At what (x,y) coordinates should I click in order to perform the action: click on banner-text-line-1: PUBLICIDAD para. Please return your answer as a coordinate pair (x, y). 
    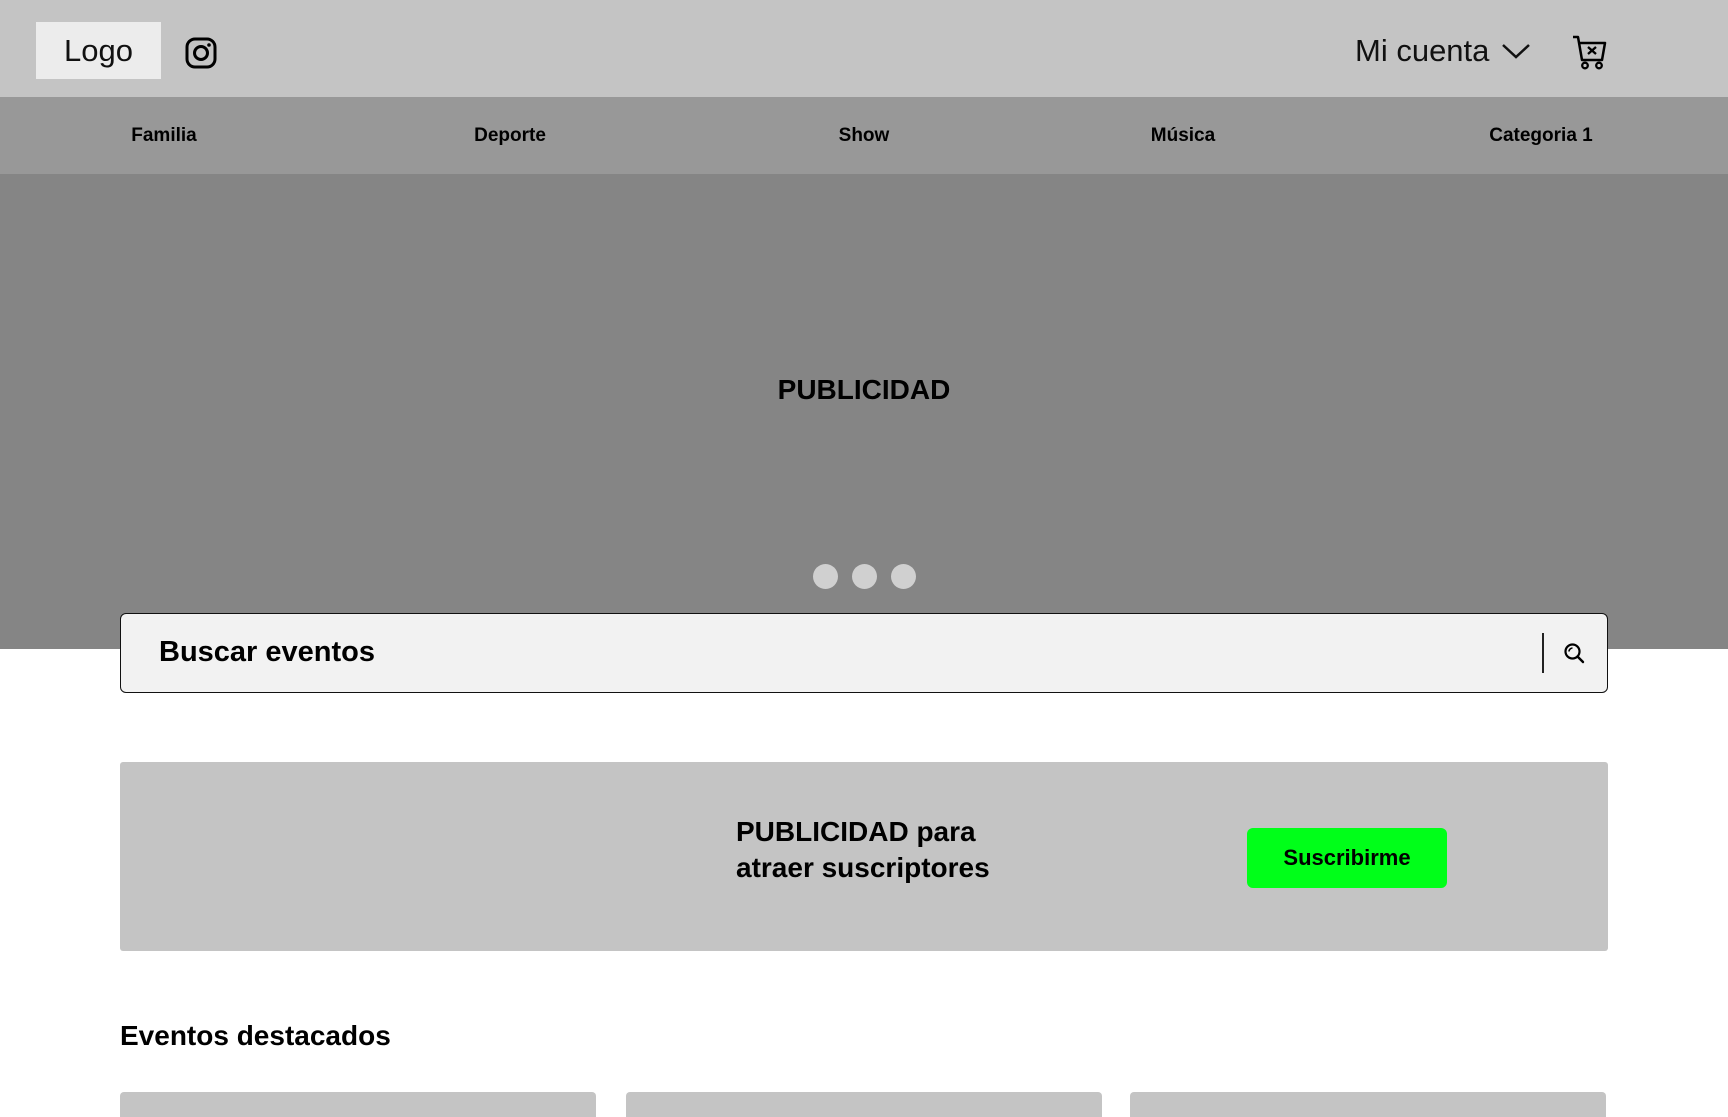
    Looking at the image, I should click on (856, 831).